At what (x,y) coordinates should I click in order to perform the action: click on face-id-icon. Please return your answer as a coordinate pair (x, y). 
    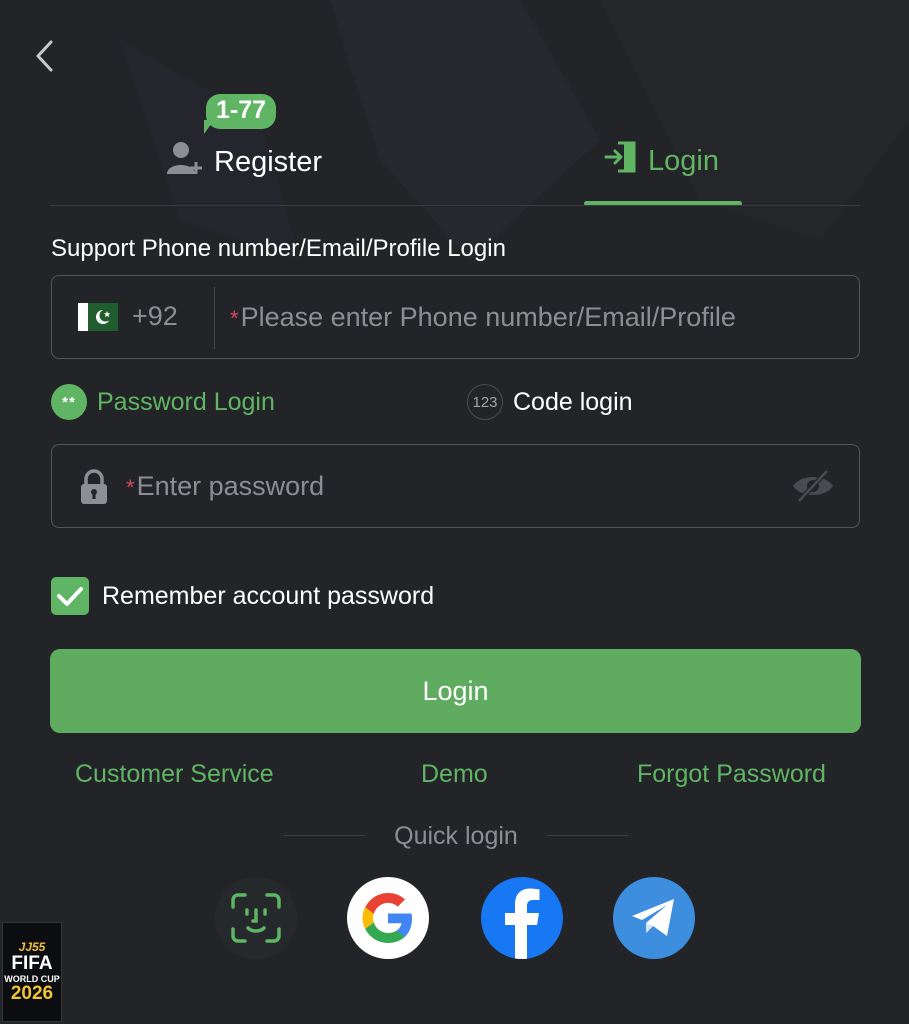
    Looking at the image, I should click on (256, 918).